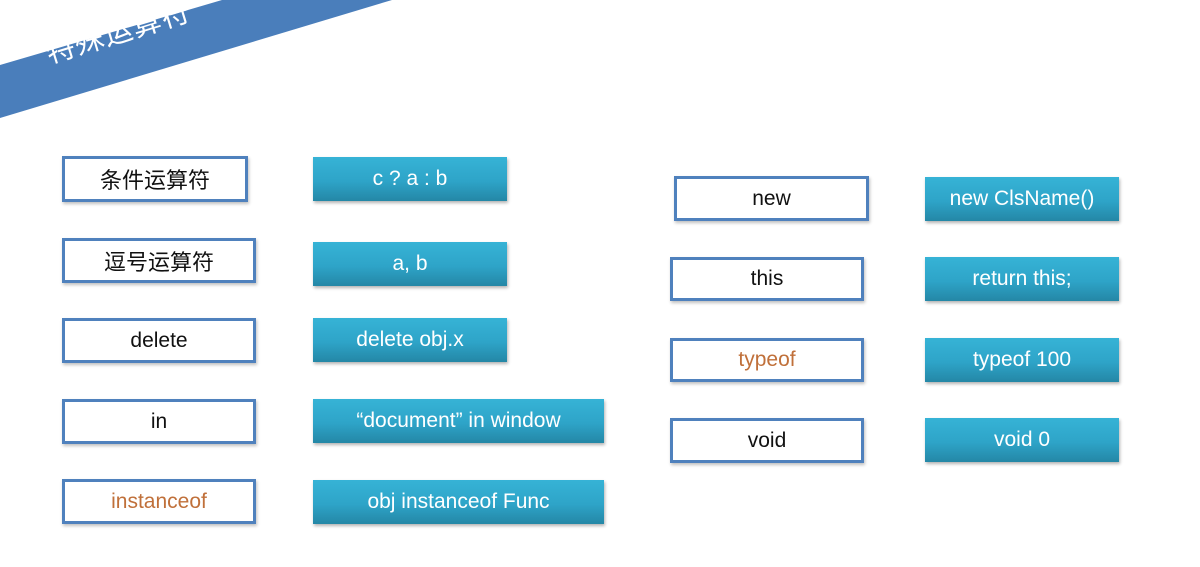 The height and width of the screenshot is (567, 1200). I want to click on example-box-comma: a, b, so click(410, 264).